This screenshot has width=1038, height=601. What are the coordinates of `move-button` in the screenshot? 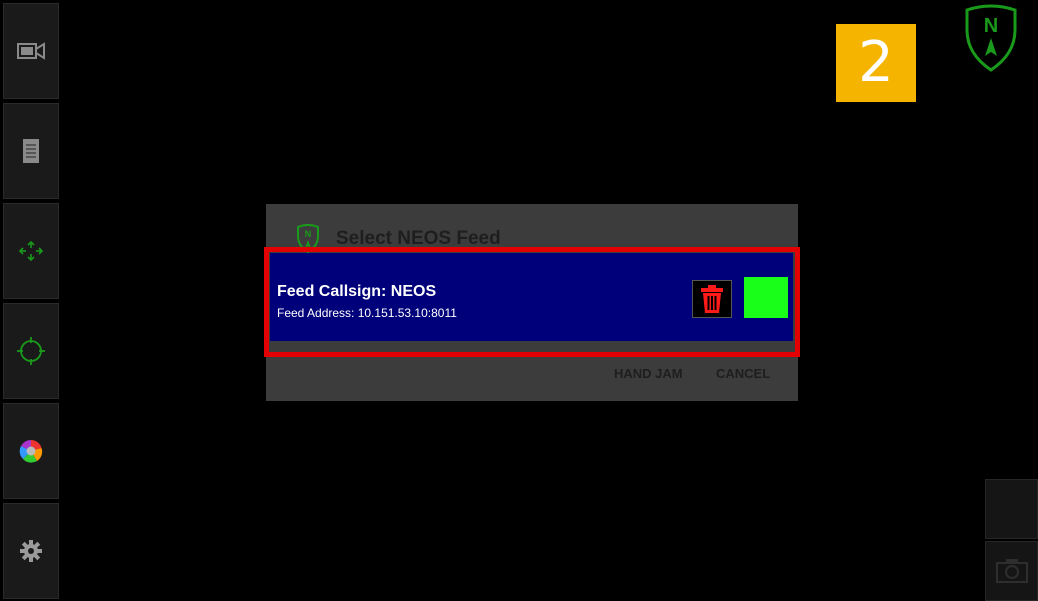 It's located at (31, 251).